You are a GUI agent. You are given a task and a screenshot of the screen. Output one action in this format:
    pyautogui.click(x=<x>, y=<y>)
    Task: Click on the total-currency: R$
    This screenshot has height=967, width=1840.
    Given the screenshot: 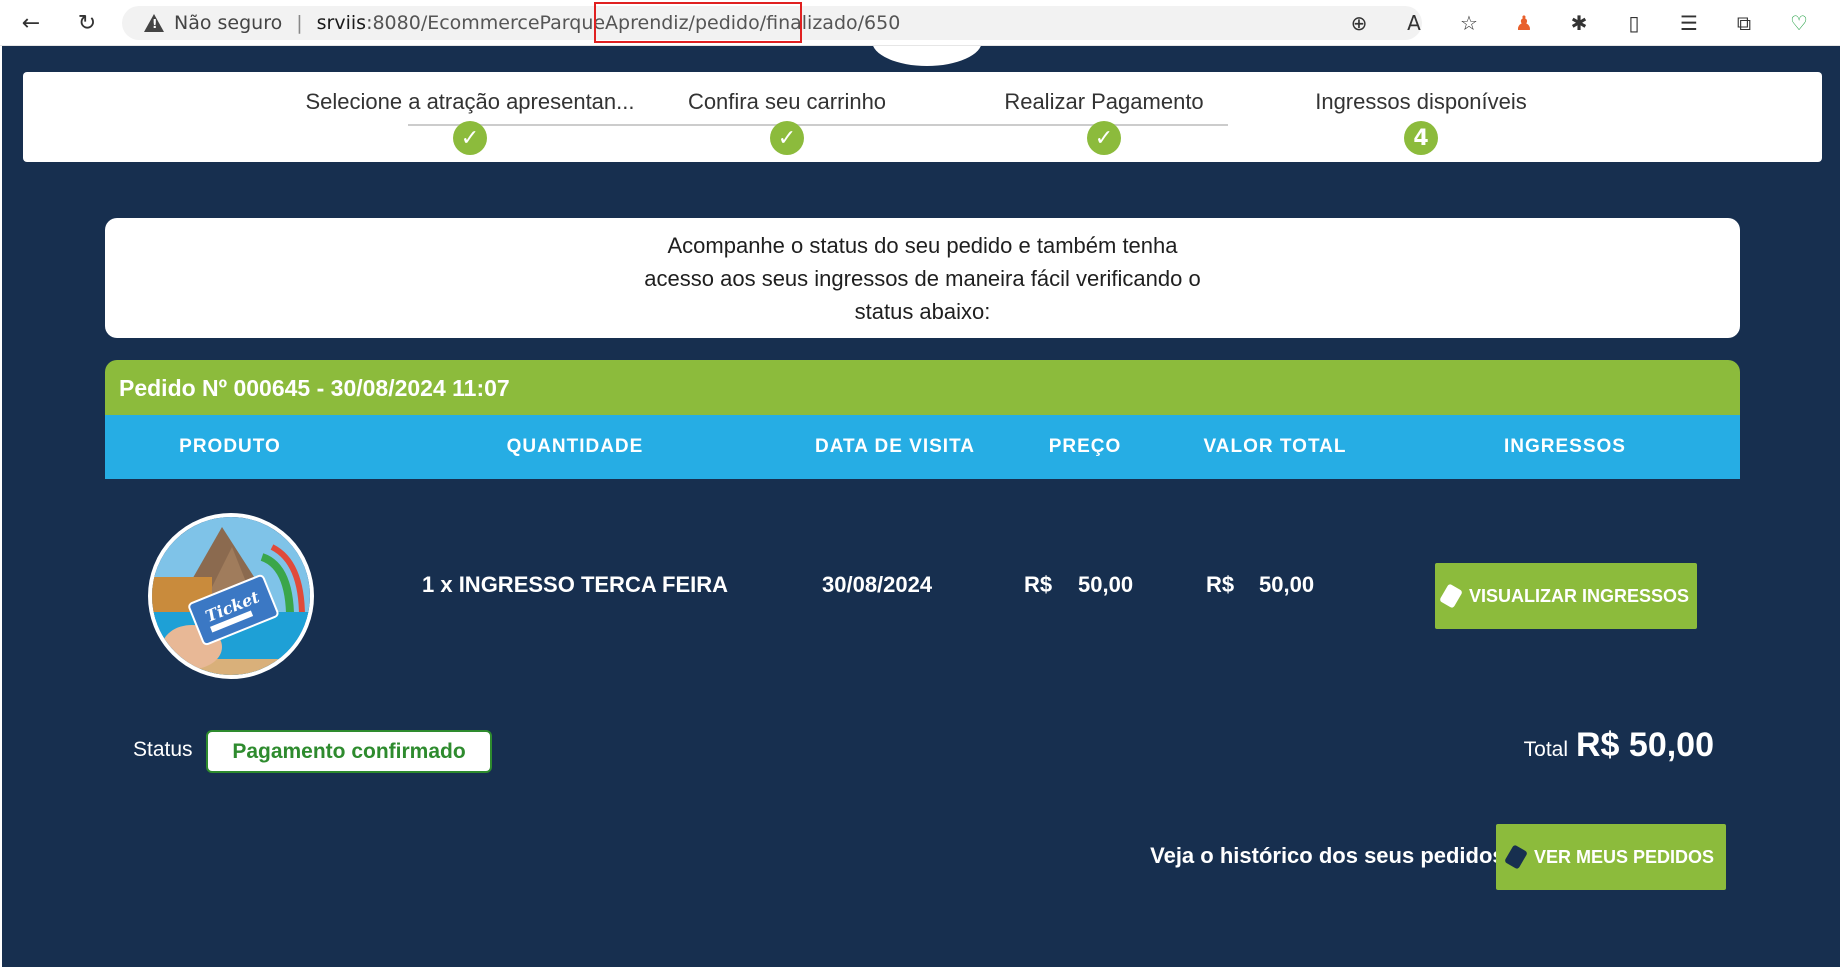 What is the action you would take?
    pyautogui.click(x=1220, y=584)
    